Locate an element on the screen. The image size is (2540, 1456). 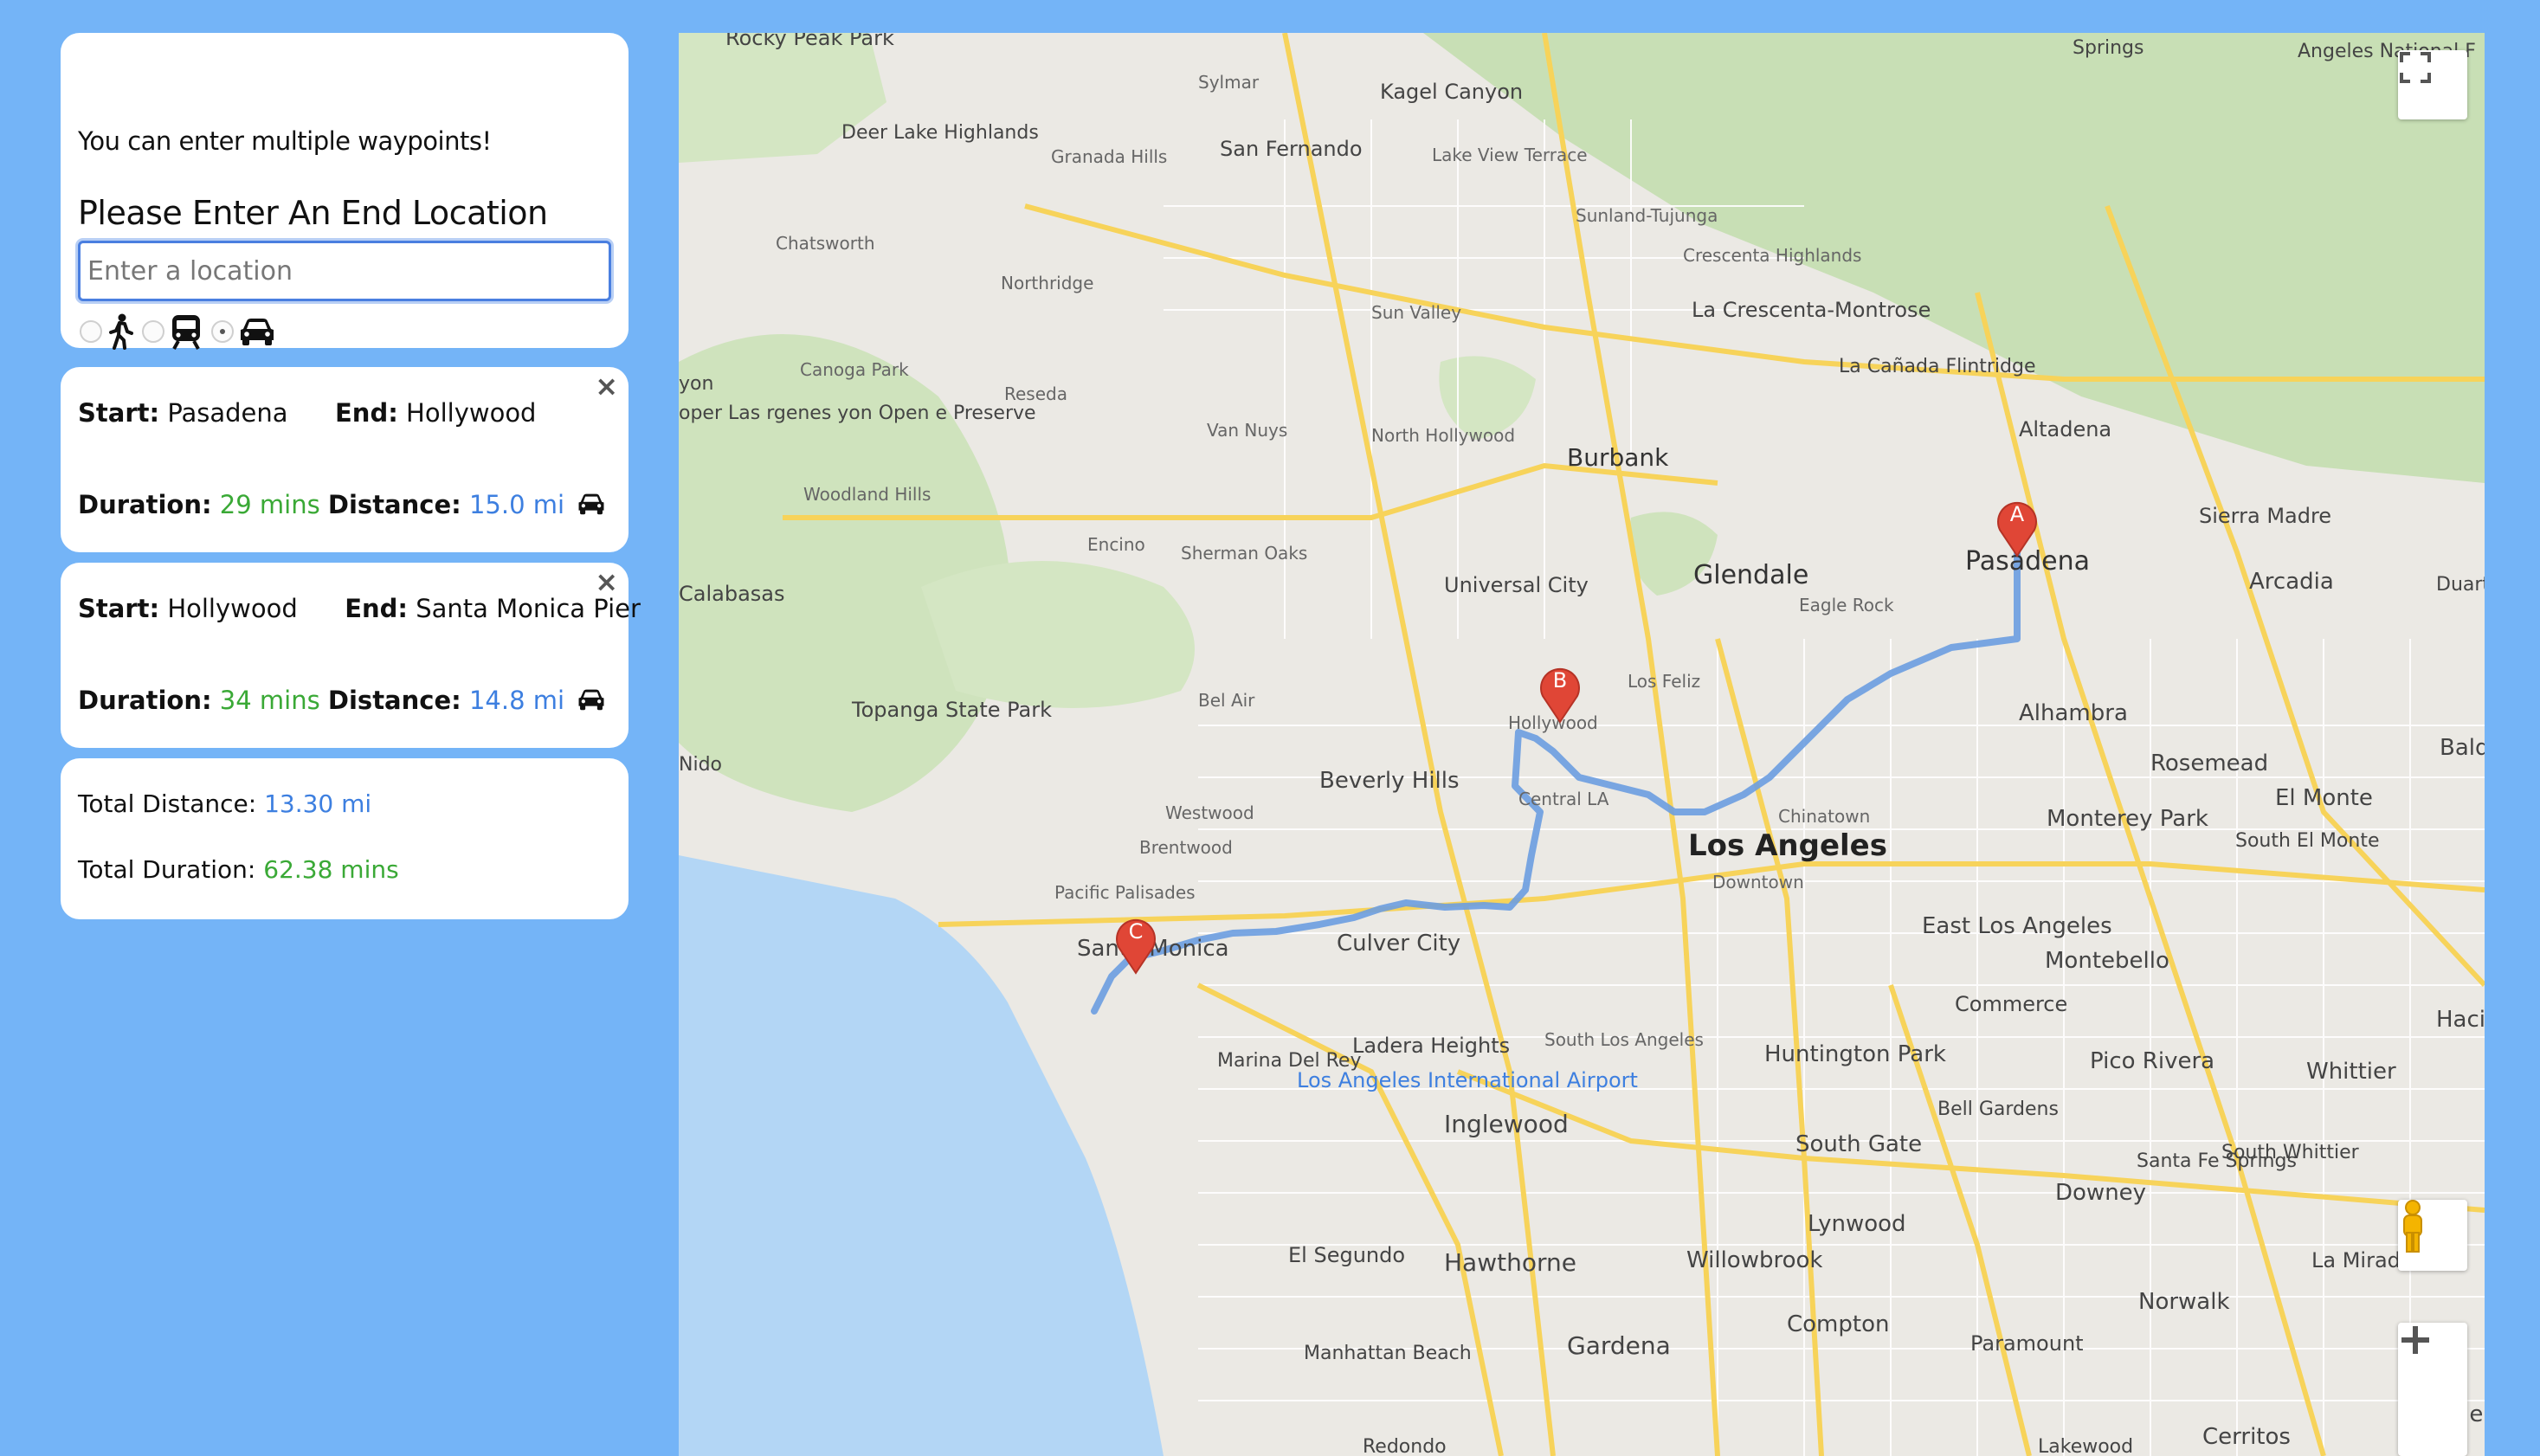
svg-text: Pico Rivera is located at coordinates (2152, 1061).